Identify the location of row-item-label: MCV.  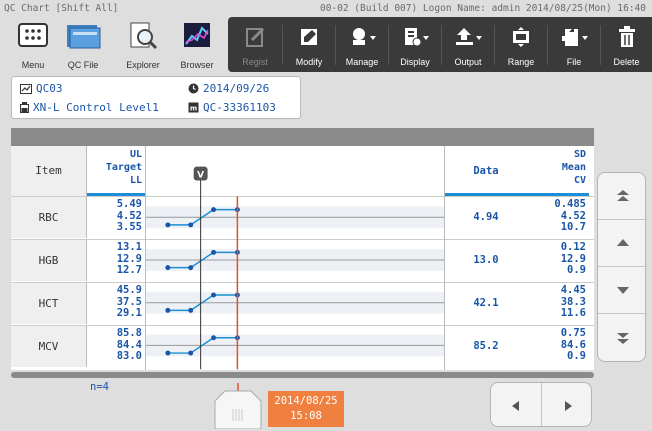
(49, 346).